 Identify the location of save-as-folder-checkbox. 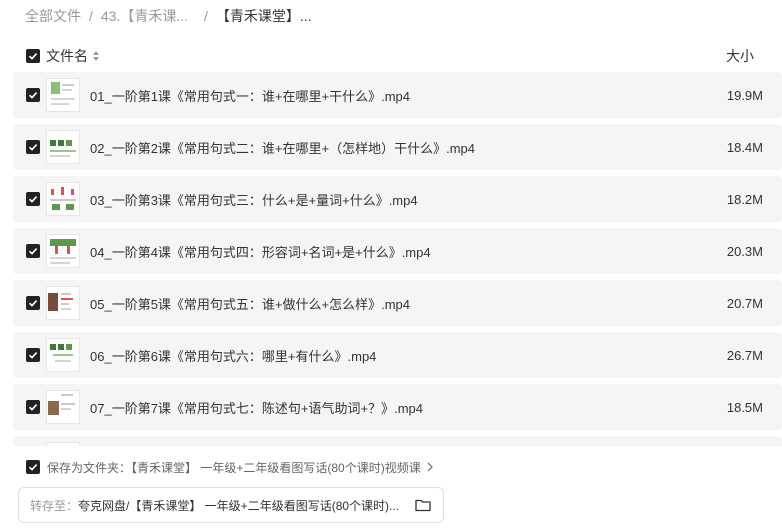
(33, 467).